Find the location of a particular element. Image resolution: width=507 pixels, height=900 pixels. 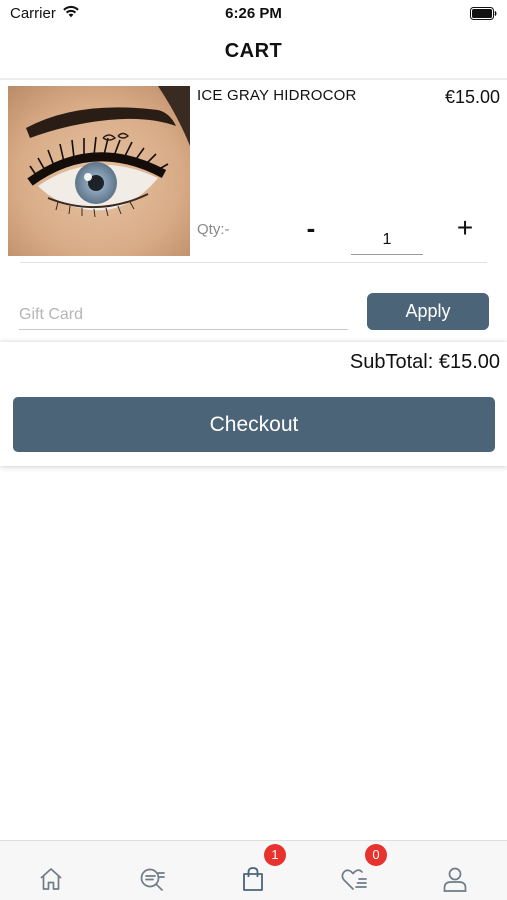

tab-search is located at coordinates (151, 870).